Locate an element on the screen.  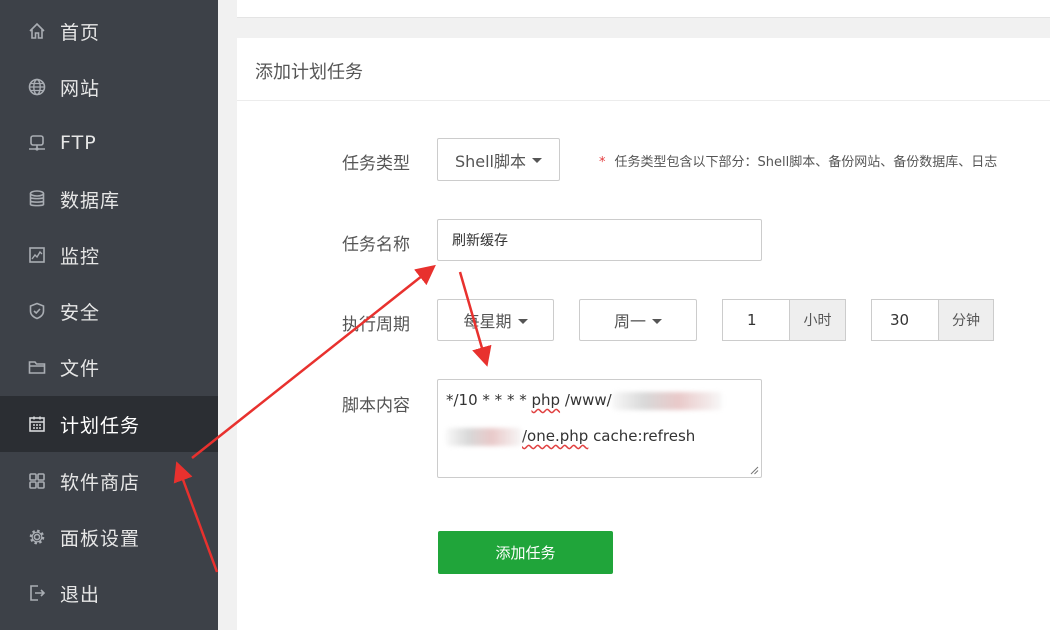
sidebar-item-website: 网站 is located at coordinates (109, 87).